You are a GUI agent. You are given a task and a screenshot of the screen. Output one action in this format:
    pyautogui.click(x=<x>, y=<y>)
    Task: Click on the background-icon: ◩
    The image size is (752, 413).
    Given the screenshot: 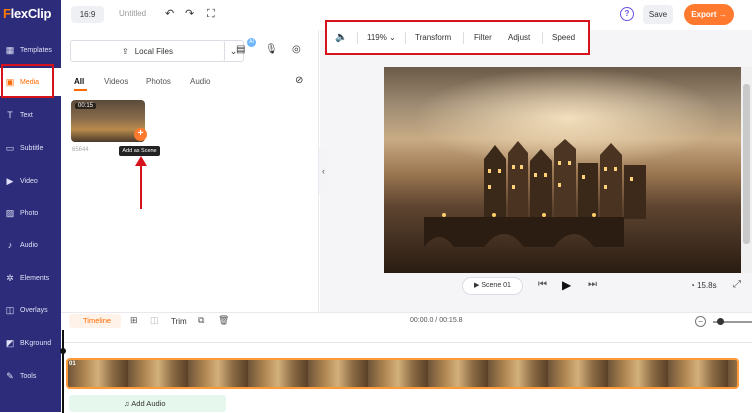 What is the action you would take?
    pyautogui.click(x=10, y=343)
    